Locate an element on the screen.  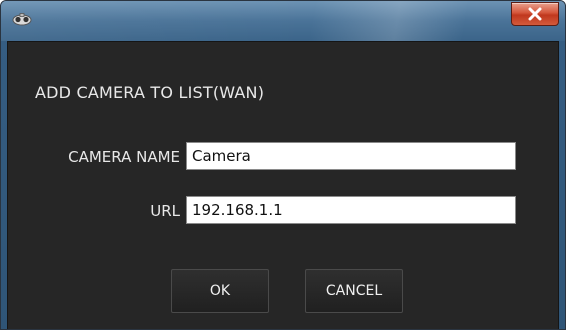
camera-name-input is located at coordinates (351, 156).